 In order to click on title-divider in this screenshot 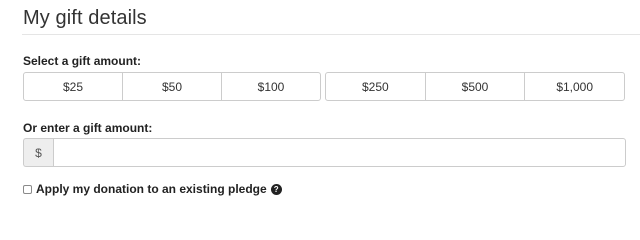, I will do `click(331, 34)`.